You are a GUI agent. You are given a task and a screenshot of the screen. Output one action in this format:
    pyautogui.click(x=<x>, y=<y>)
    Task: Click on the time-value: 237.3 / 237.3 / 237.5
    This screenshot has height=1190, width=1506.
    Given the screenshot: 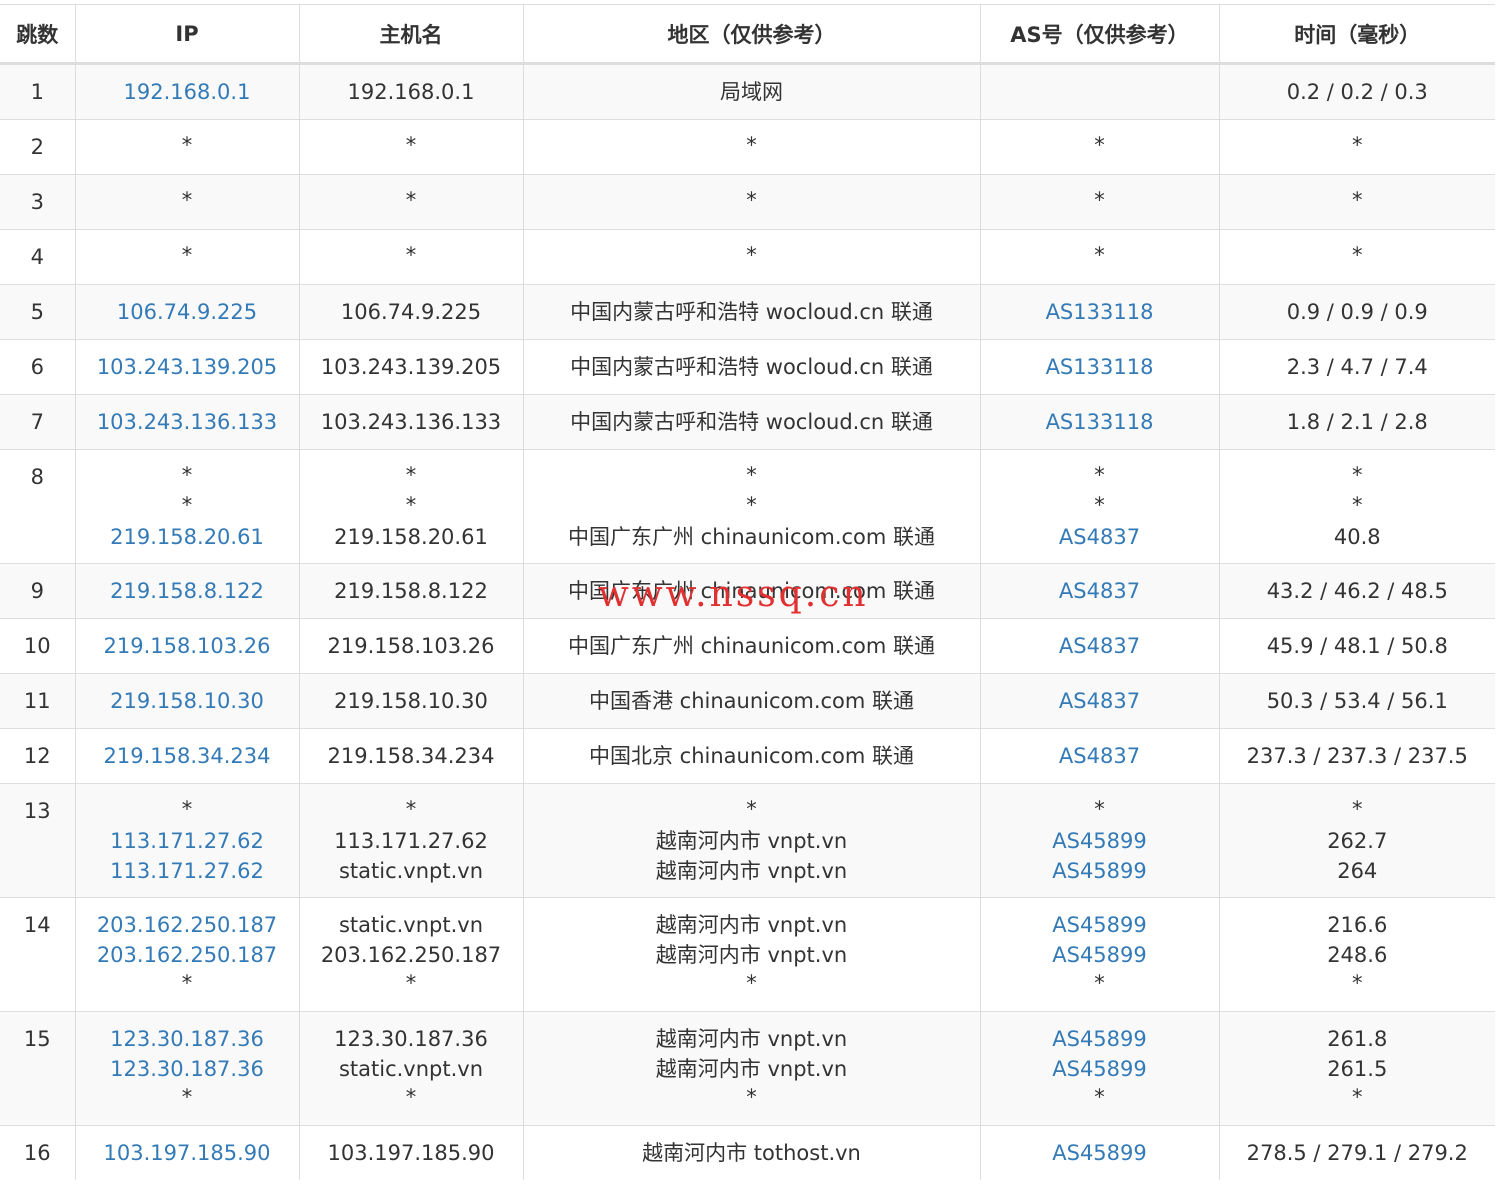 What is the action you would take?
    pyautogui.click(x=1357, y=756)
    